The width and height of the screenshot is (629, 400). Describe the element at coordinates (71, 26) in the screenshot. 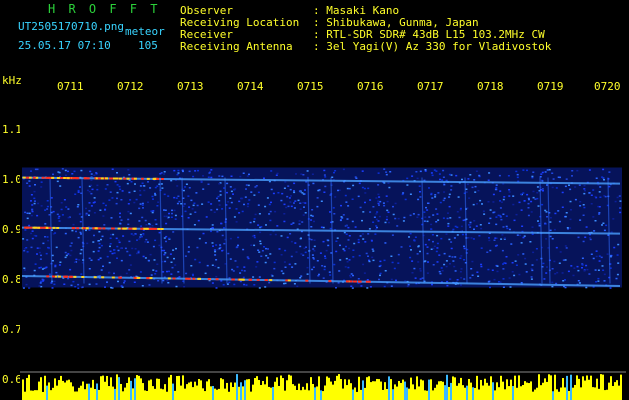

I see `image-filename: UT2505170710.png` at that location.